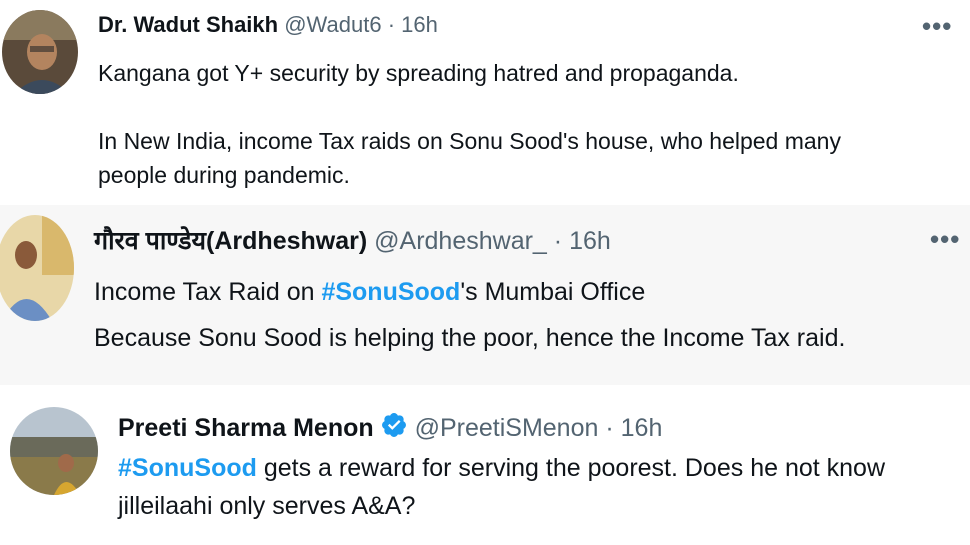  Describe the element at coordinates (208, 292) in the screenshot. I see `text-segment: Income Tax Raid on` at that location.